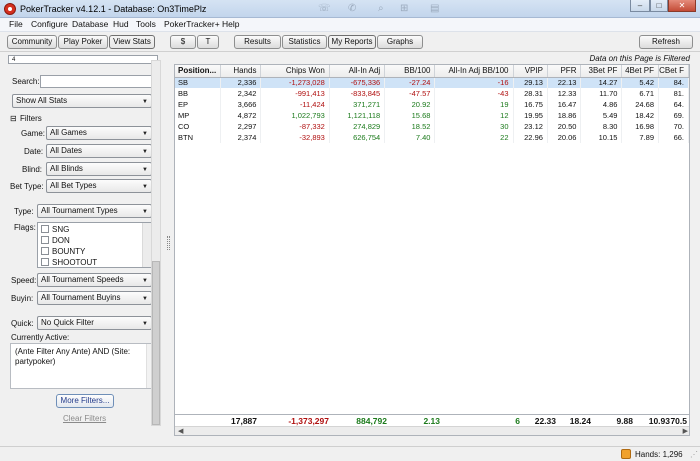 Image resolution: width=700 pixels, height=461 pixels. What do you see at coordinates (180, 431) in the screenshot?
I see `scroll-left-icon: ◀` at bounding box center [180, 431].